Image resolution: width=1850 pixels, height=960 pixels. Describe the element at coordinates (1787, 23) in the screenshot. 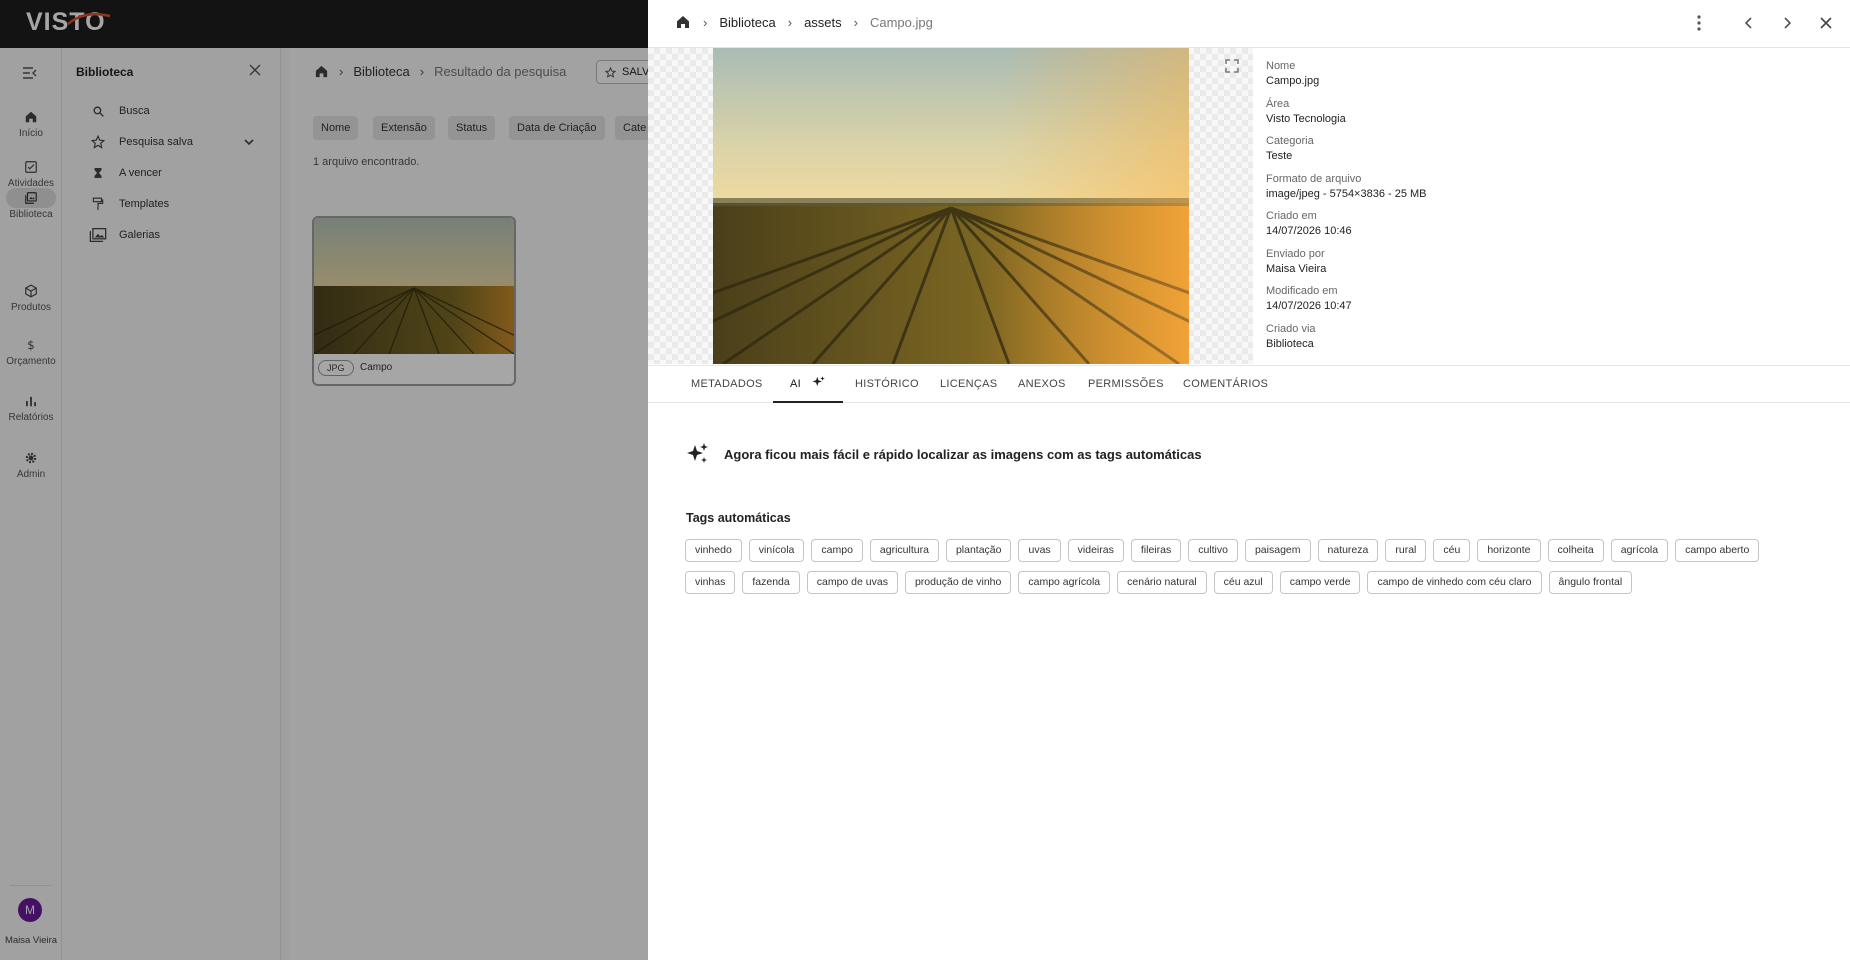

I see `chevron-right-icon` at that location.